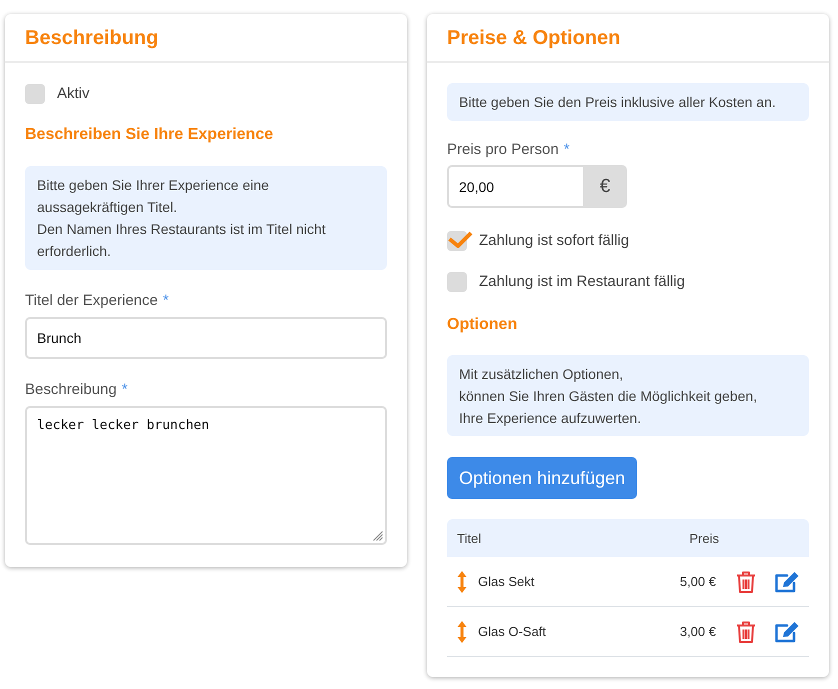 Image resolution: width=838 pixels, height=689 pixels. I want to click on card-title: Preise & Optionen, so click(533, 38).